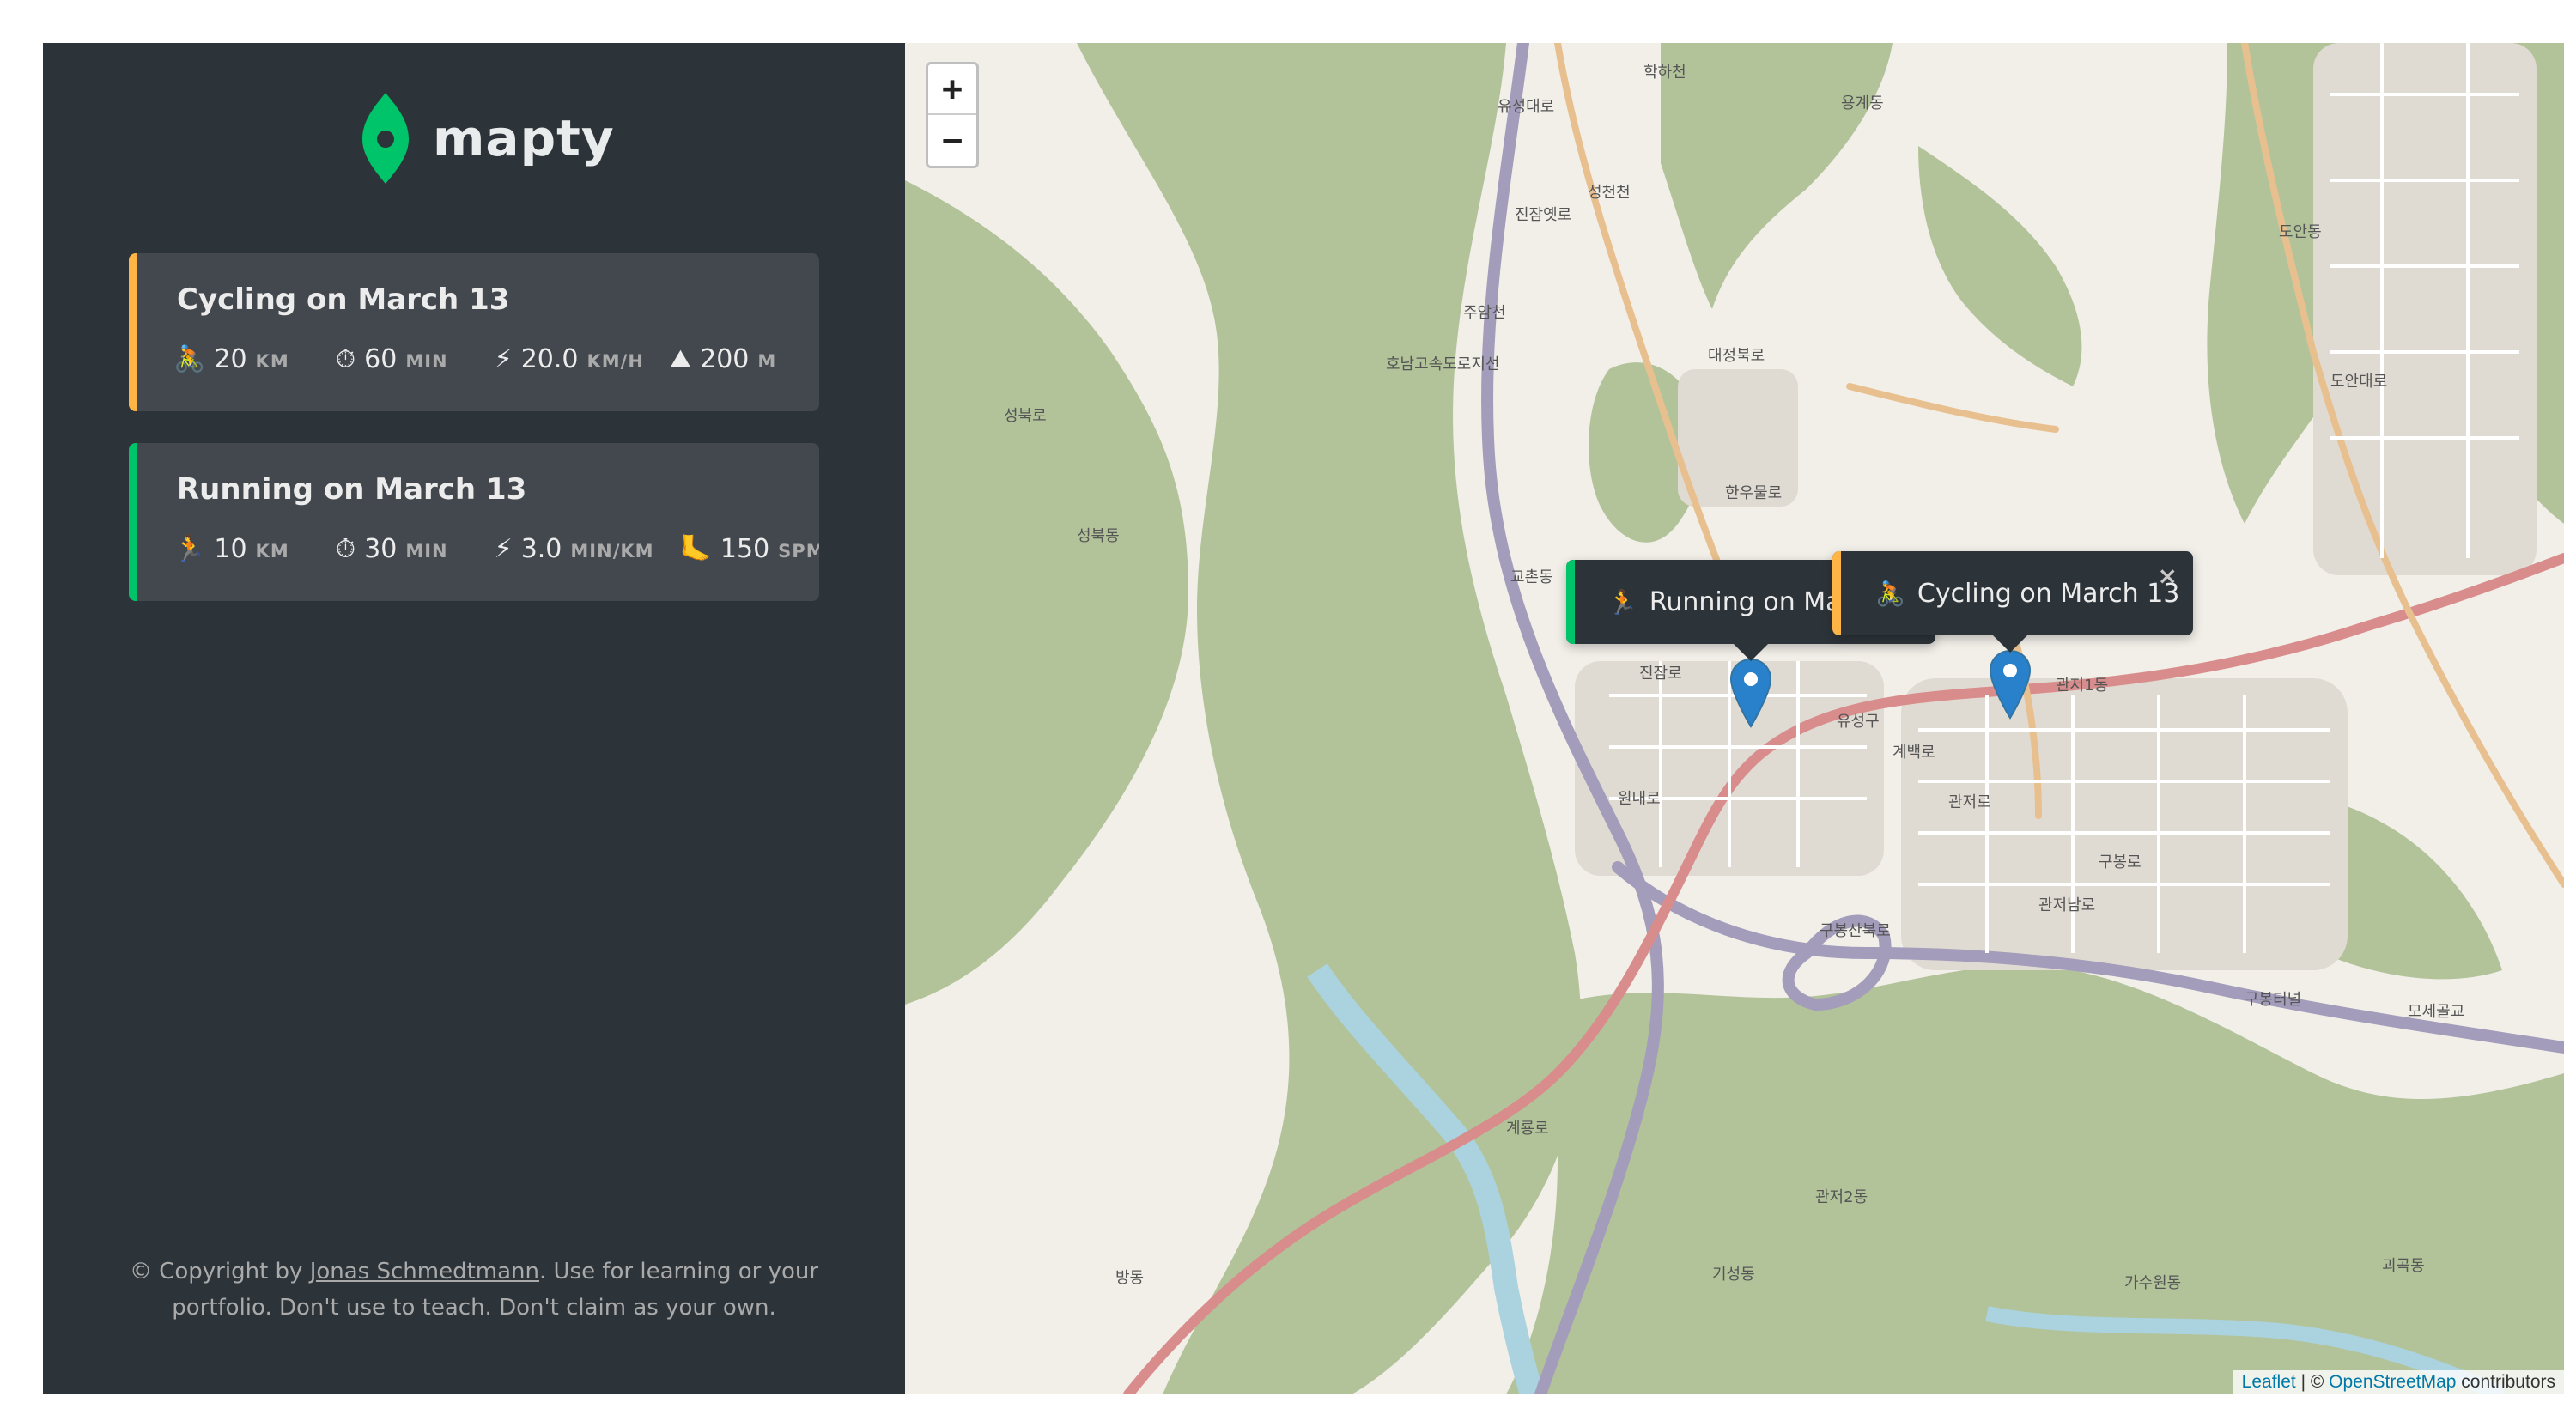 This screenshot has height=1427, width=2576. What do you see at coordinates (541, 549) in the screenshot?
I see `detail-value: 3.0` at bounding box center [541, 549].